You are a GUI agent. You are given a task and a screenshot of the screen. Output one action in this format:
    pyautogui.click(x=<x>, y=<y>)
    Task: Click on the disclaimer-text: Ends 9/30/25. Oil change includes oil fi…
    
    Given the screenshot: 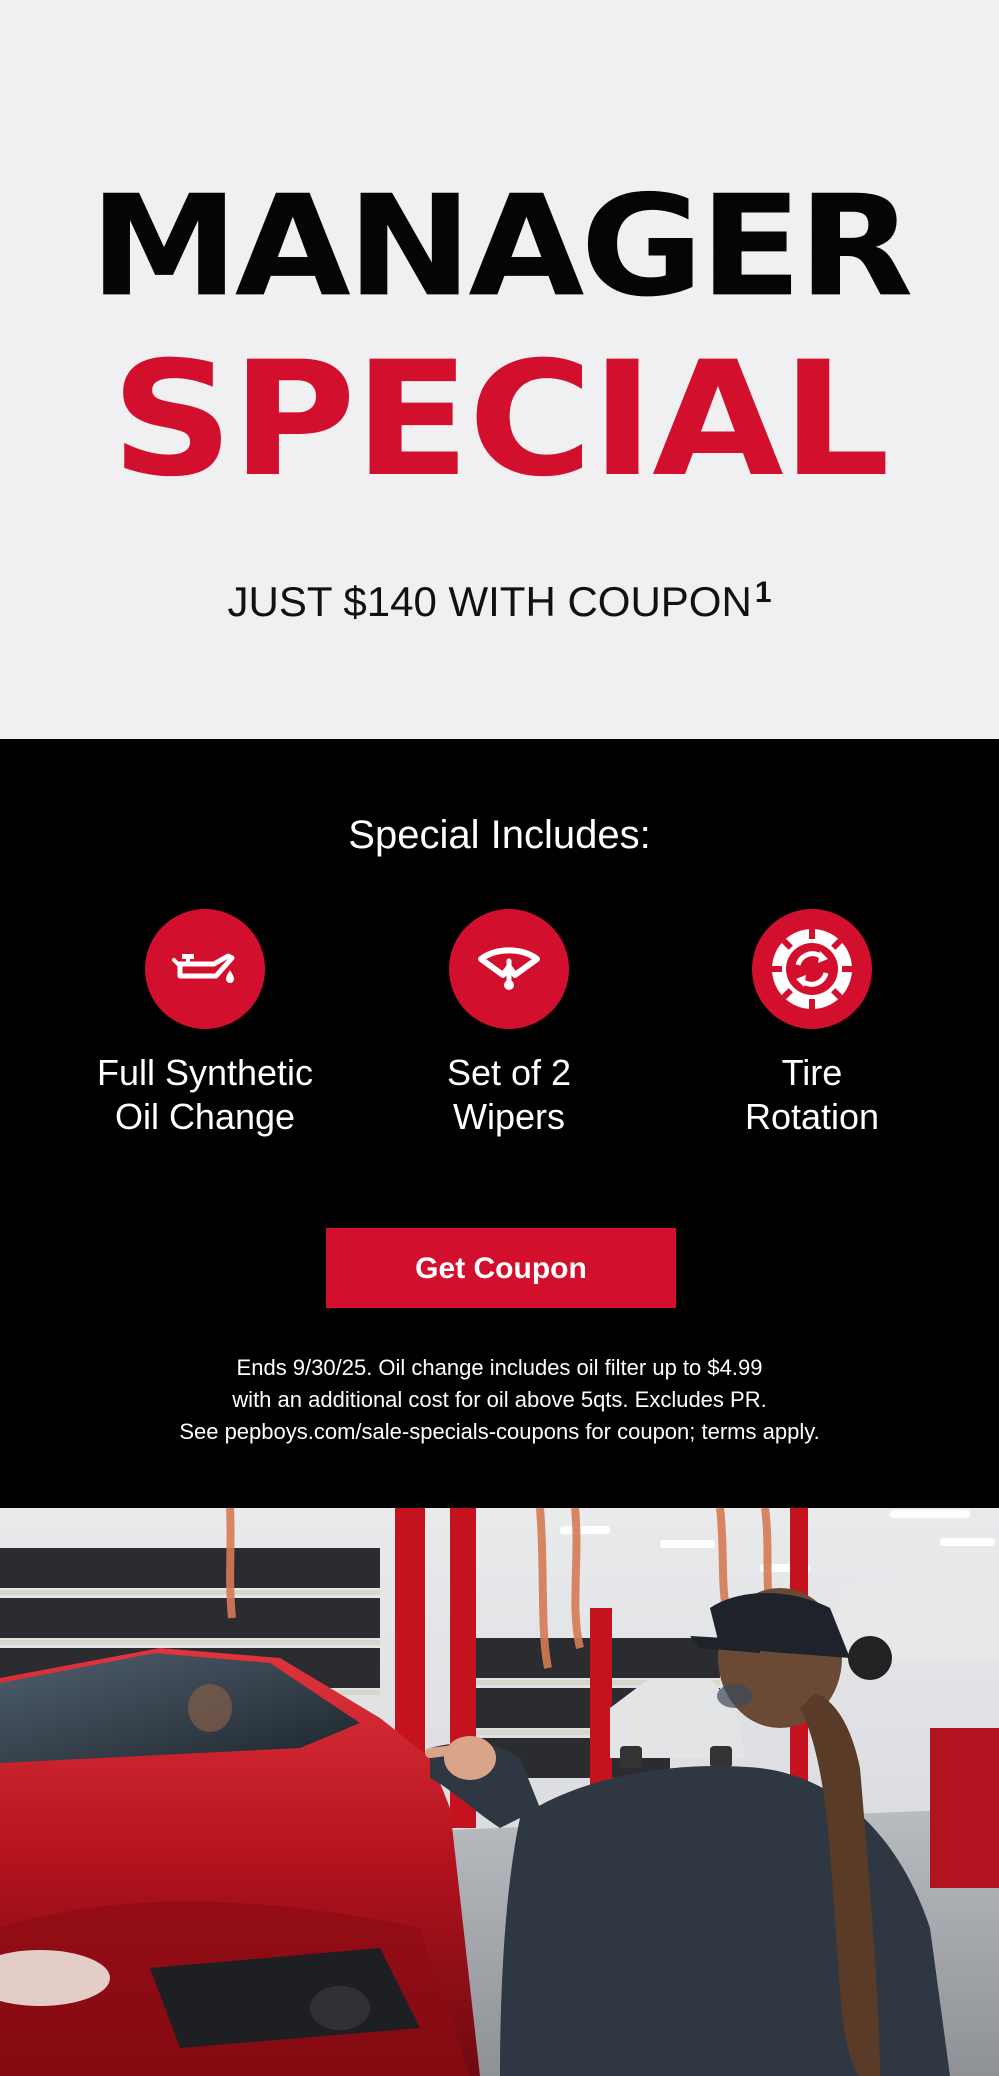 What is the action you would take?
    pyautogui.click(x=499, y=1400)
    